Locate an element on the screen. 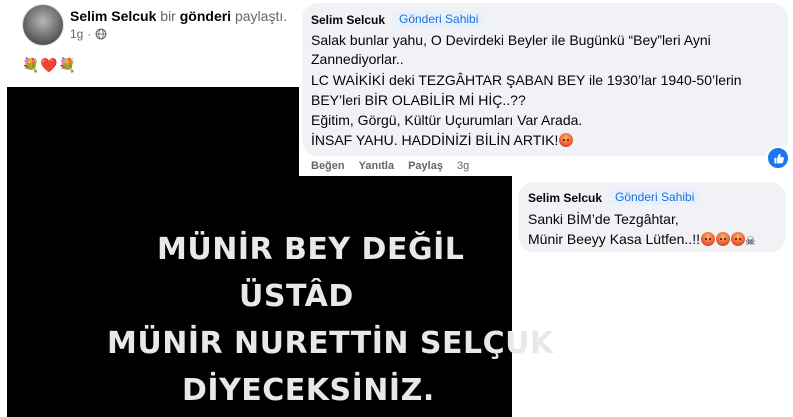 Image resolution: width=793 pixels, height=417 pixels. comment-actions: Beğen Yanıtla Paylaş 3g is located at coordinates (390, 166).